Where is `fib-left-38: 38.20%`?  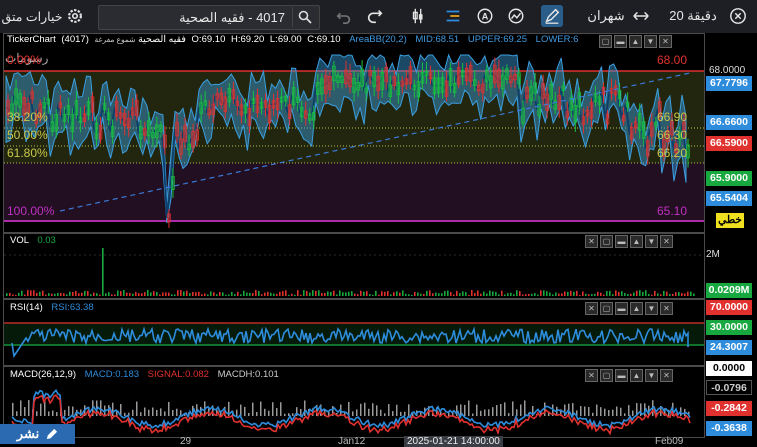 fib-left-38: 38.20% is located at coordinates (27, 117).